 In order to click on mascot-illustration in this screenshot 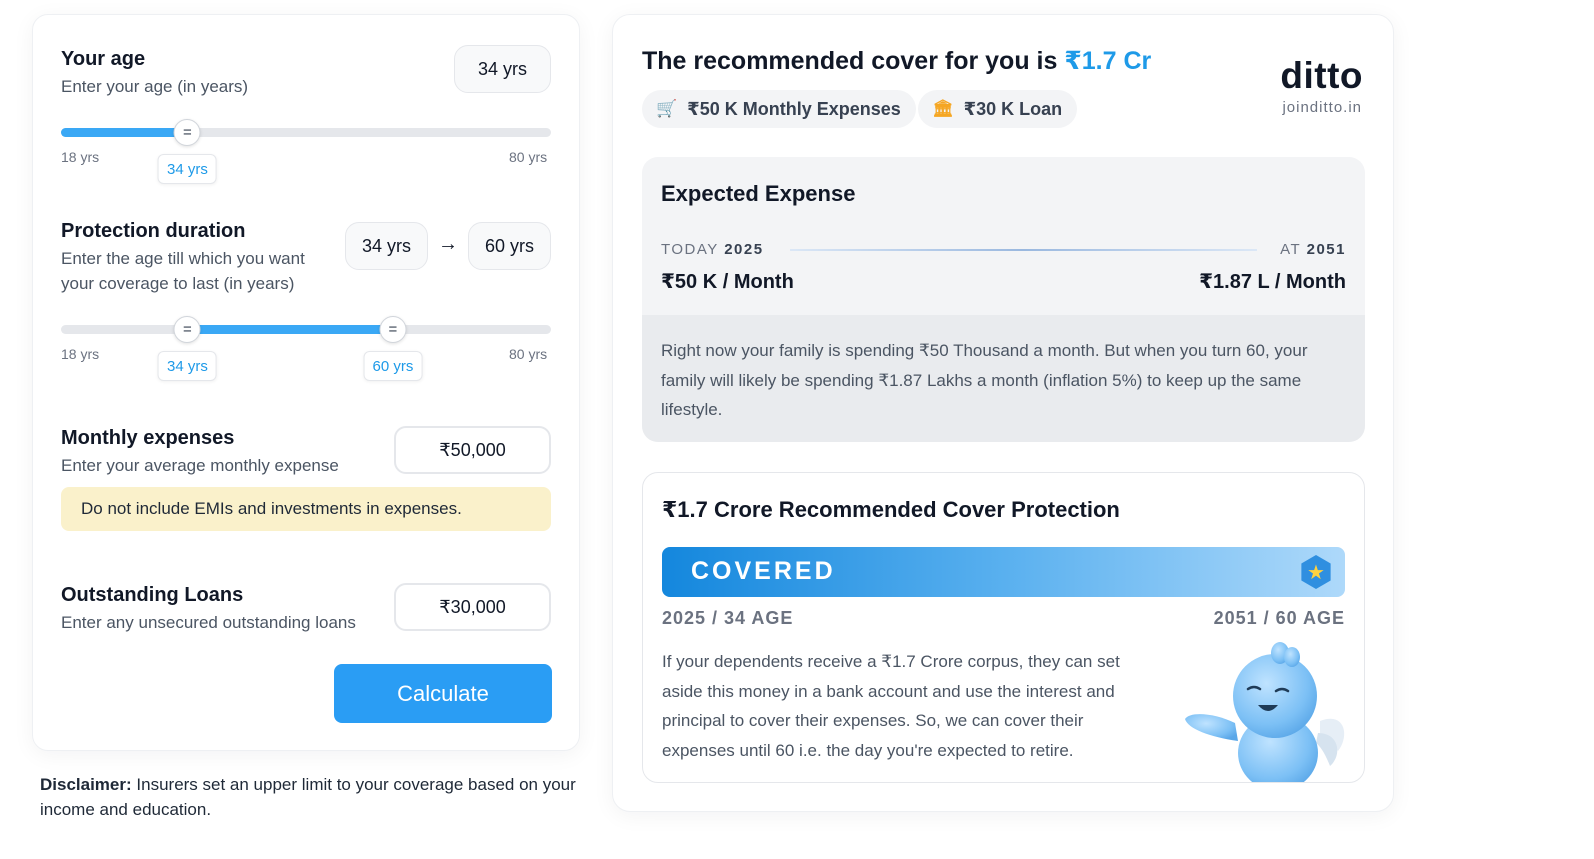, I will do `click(1265, 712)`.